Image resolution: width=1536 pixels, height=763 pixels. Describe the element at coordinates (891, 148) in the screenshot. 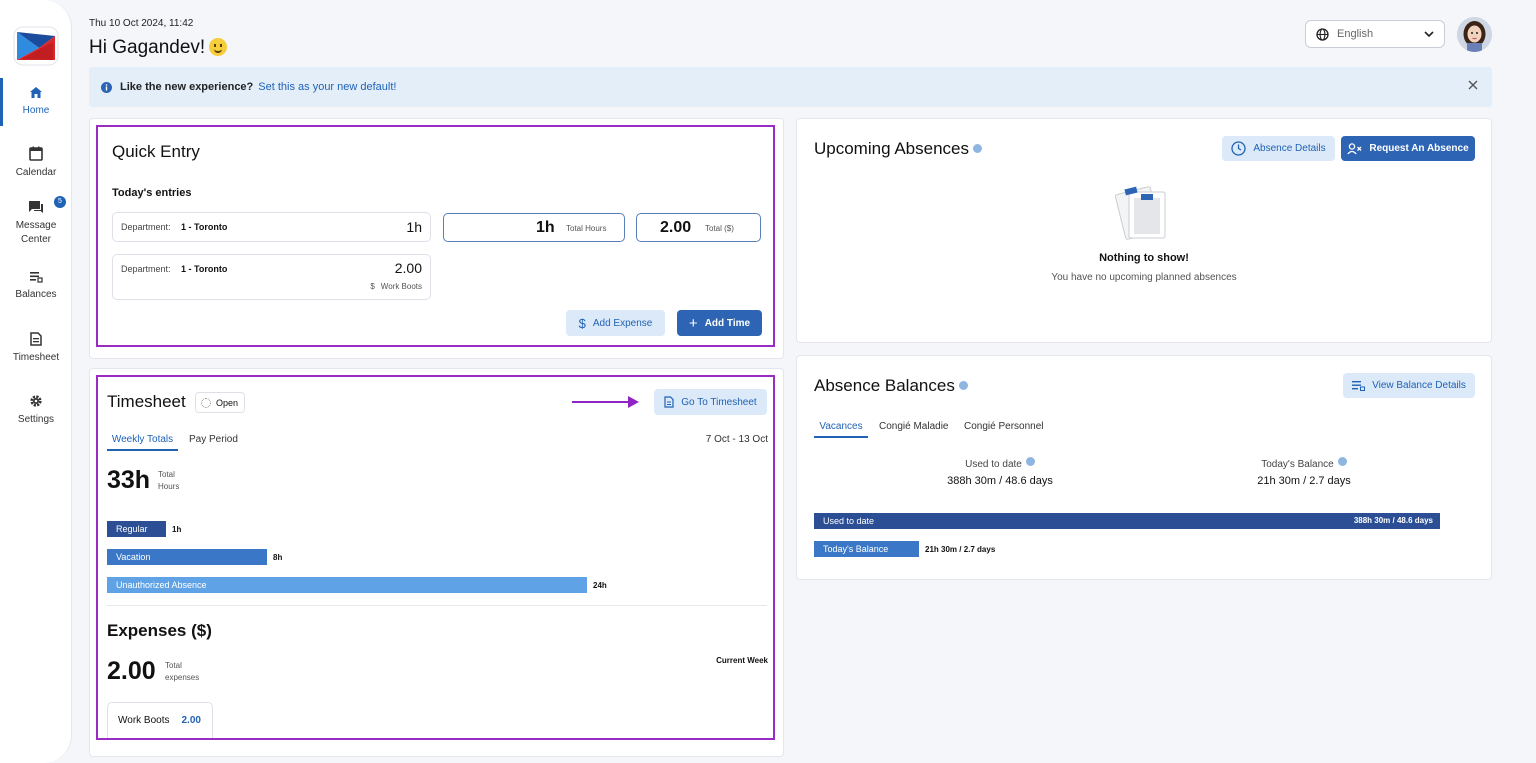

I see `upcoming-absences-title-text: Upcoming Absences` at that location.